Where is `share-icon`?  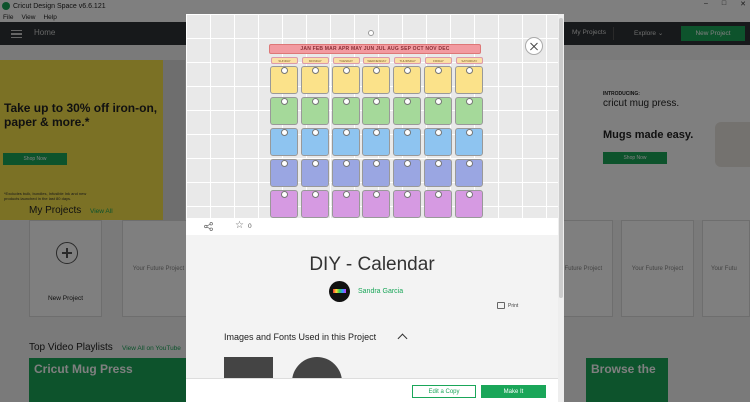
share-icon is located at coordinates (208, 226).